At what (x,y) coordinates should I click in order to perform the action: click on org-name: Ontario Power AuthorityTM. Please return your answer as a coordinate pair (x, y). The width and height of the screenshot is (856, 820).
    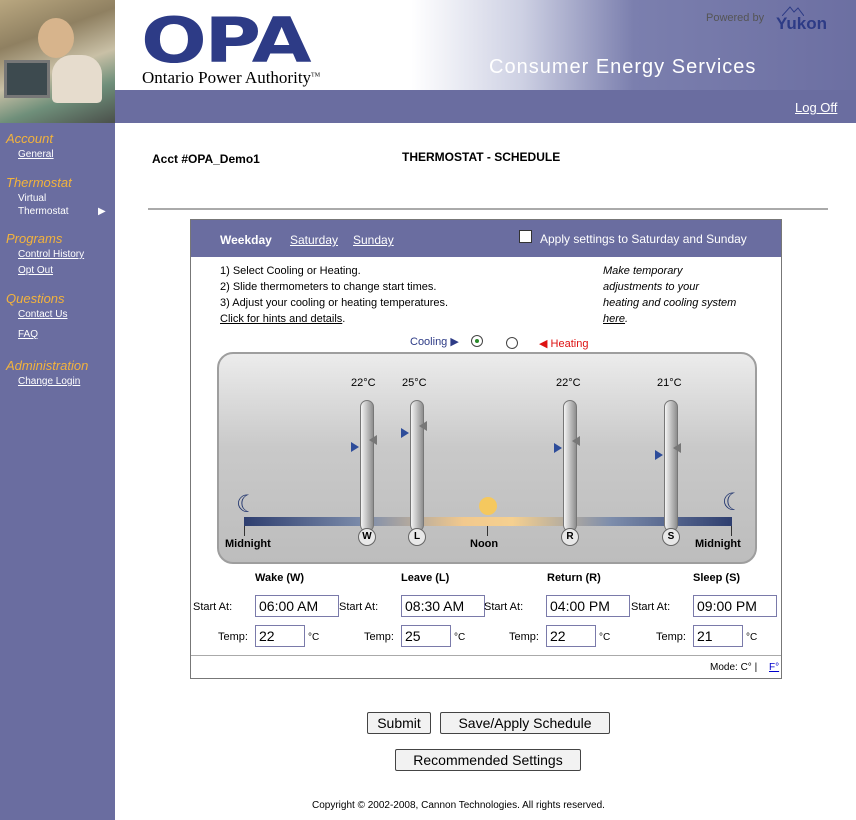
    Looking at the image, I should click on (231, 78).